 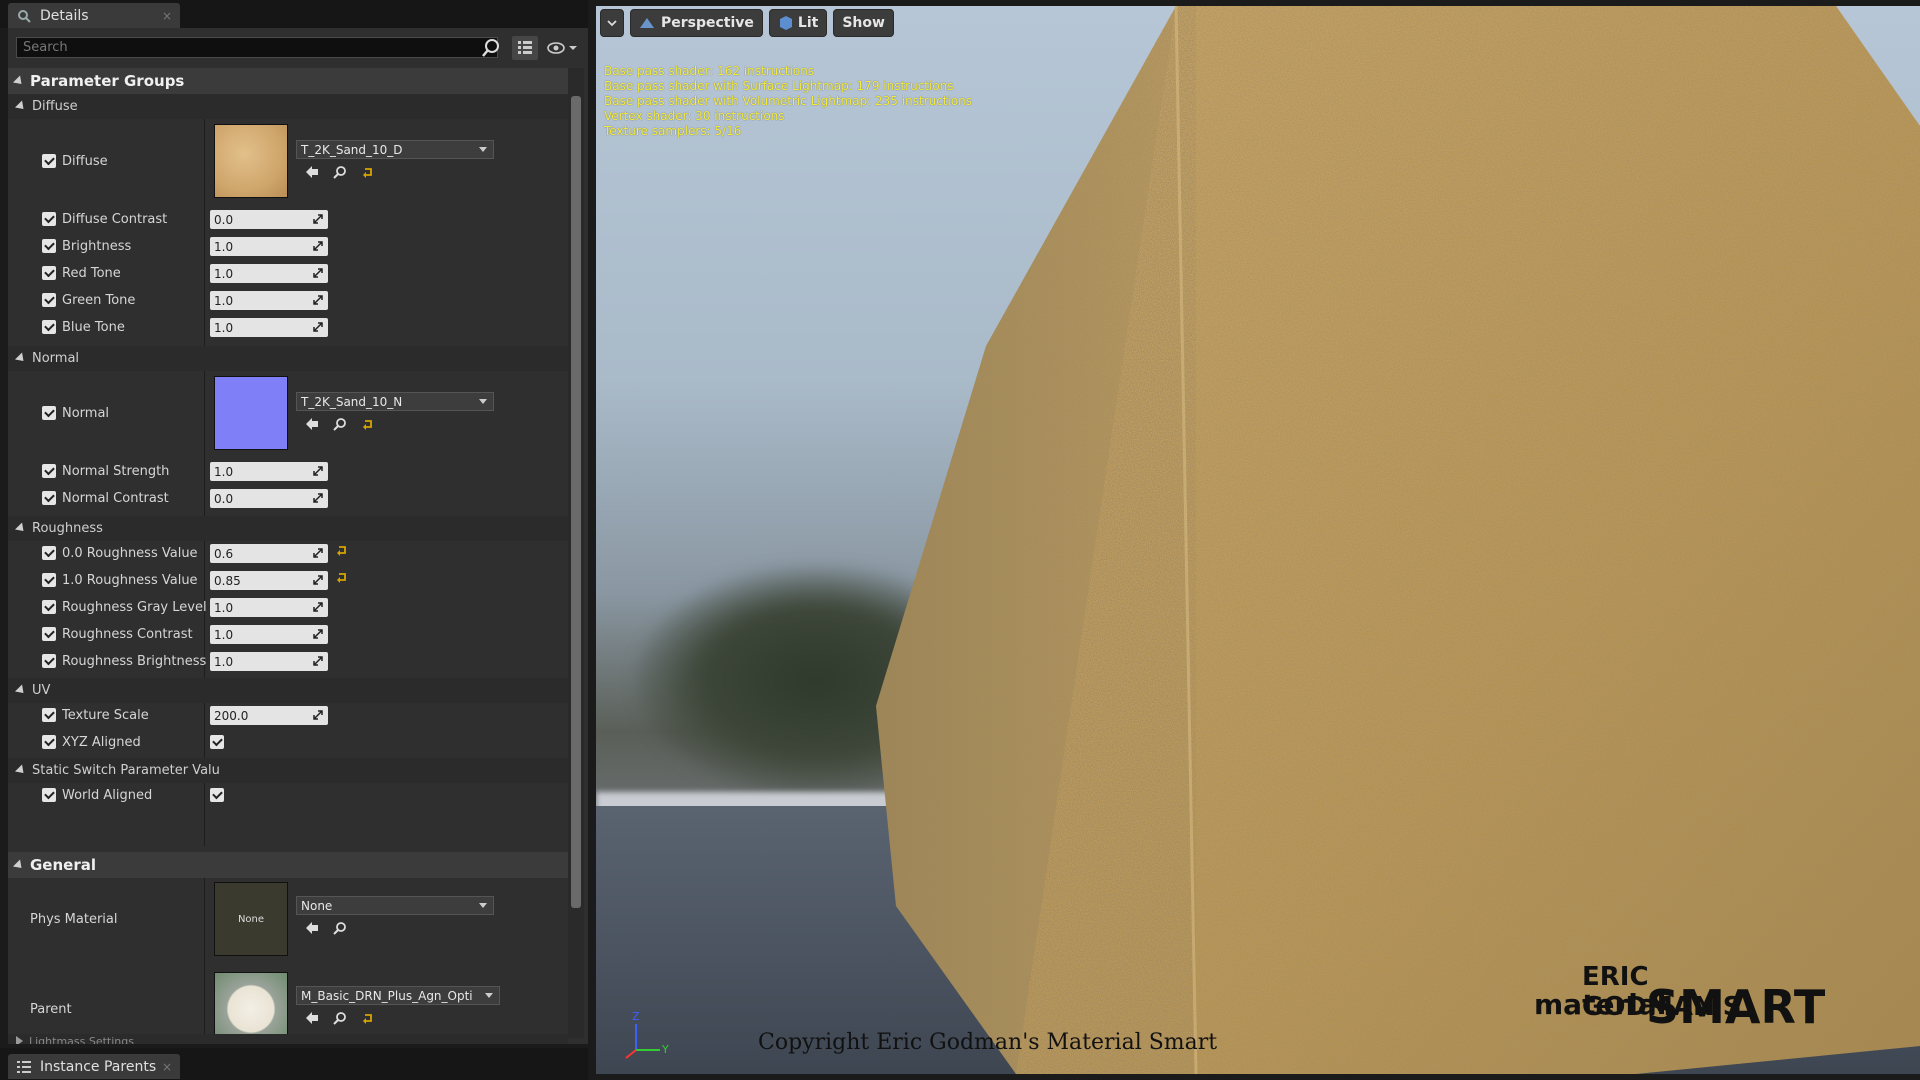 What do you see at coordinates (94, 1066) in the screenshot?
I see `instance-parents-tab: Instance Parents ×` at bounding box center [94, 1066].